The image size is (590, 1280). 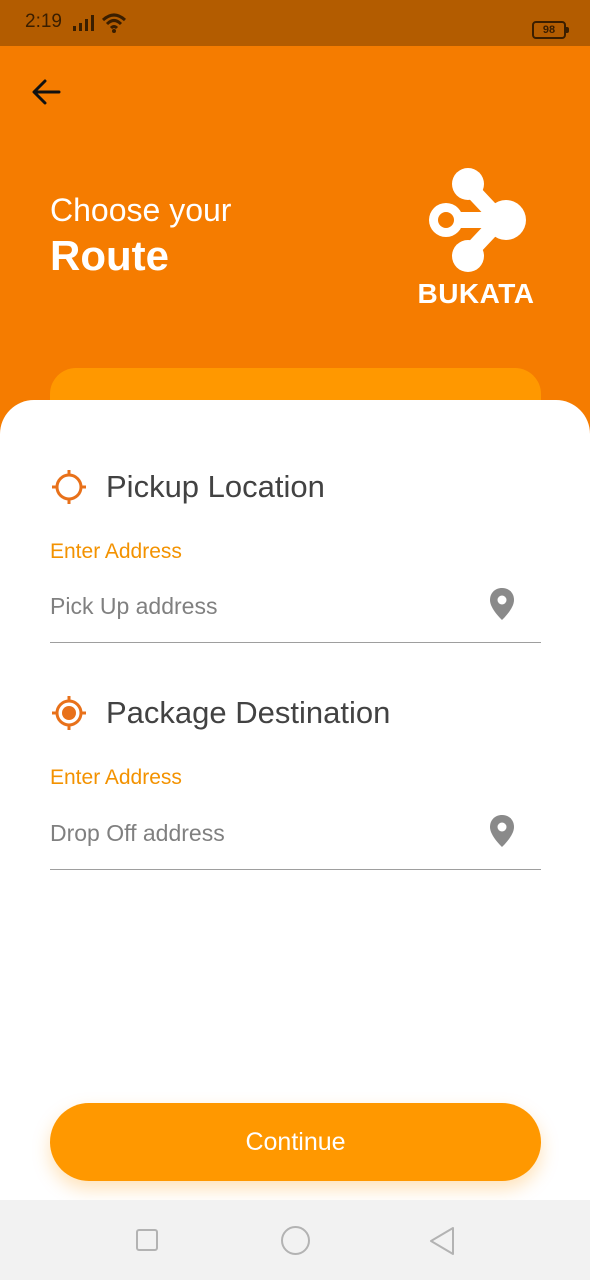 What do you see at coordinates (248, 712) in the screenshot?
I see `destination-section-title: Package Destination` at bounding box center [248, 712].